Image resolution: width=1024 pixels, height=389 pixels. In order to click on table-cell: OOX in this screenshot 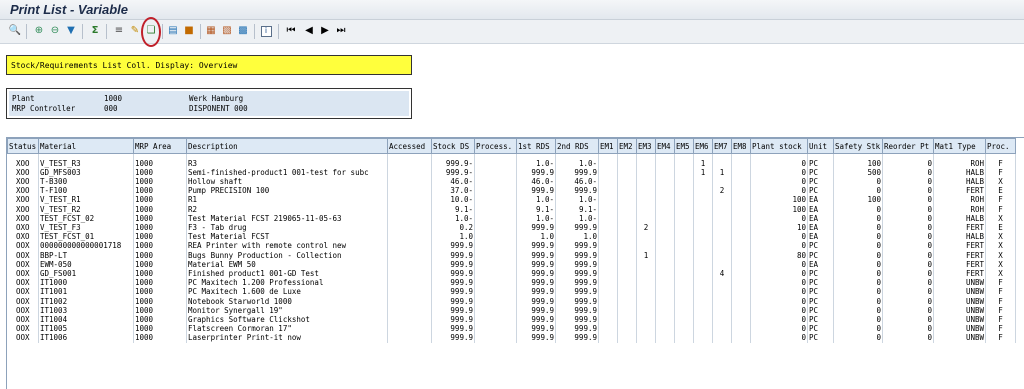, I will do `click(23, 255)`.